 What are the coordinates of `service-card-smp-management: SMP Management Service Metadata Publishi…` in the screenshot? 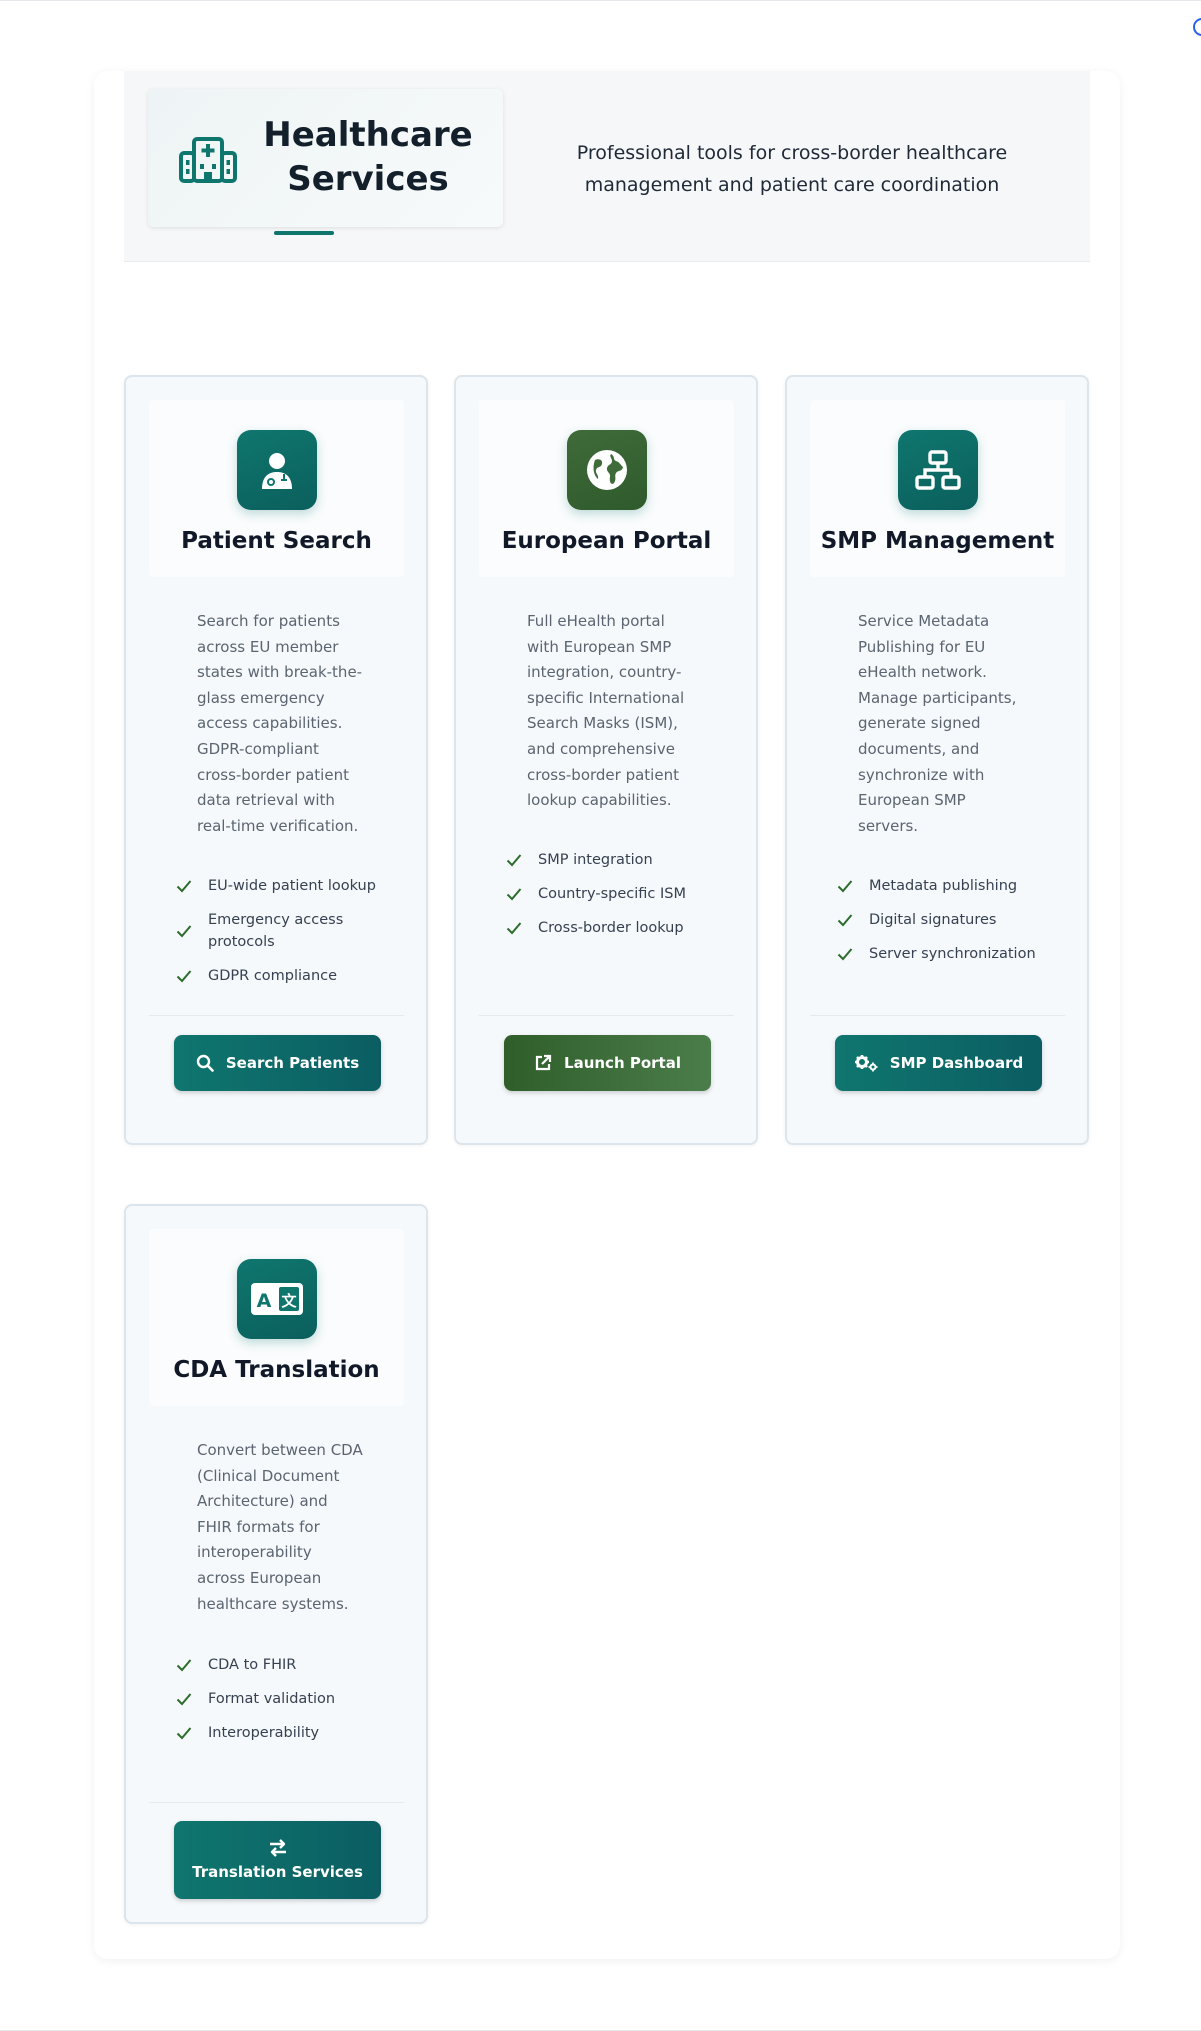 It's located at (937, 760).